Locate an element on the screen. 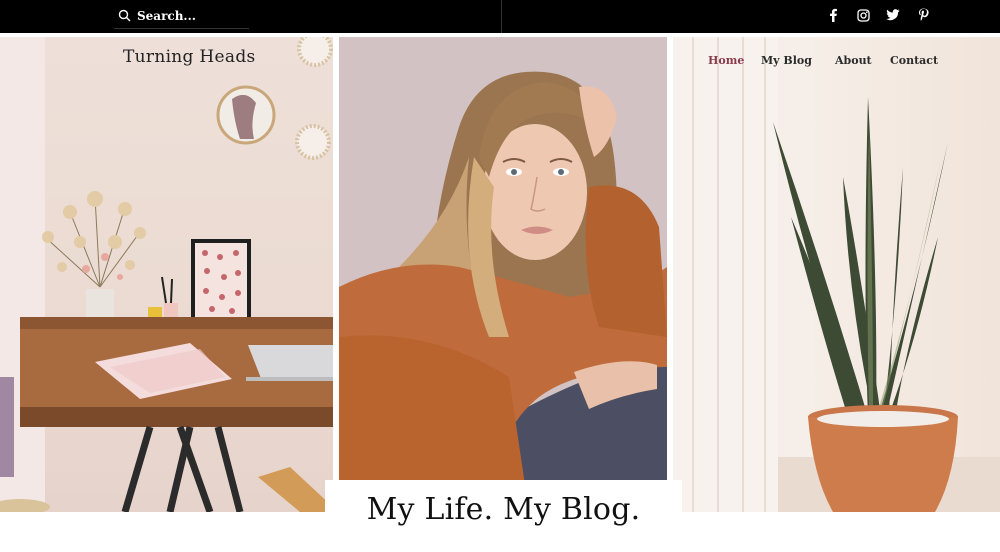 This screenshot has width=1000, height=552. facebook-icon is located at coordinates (833, 15).